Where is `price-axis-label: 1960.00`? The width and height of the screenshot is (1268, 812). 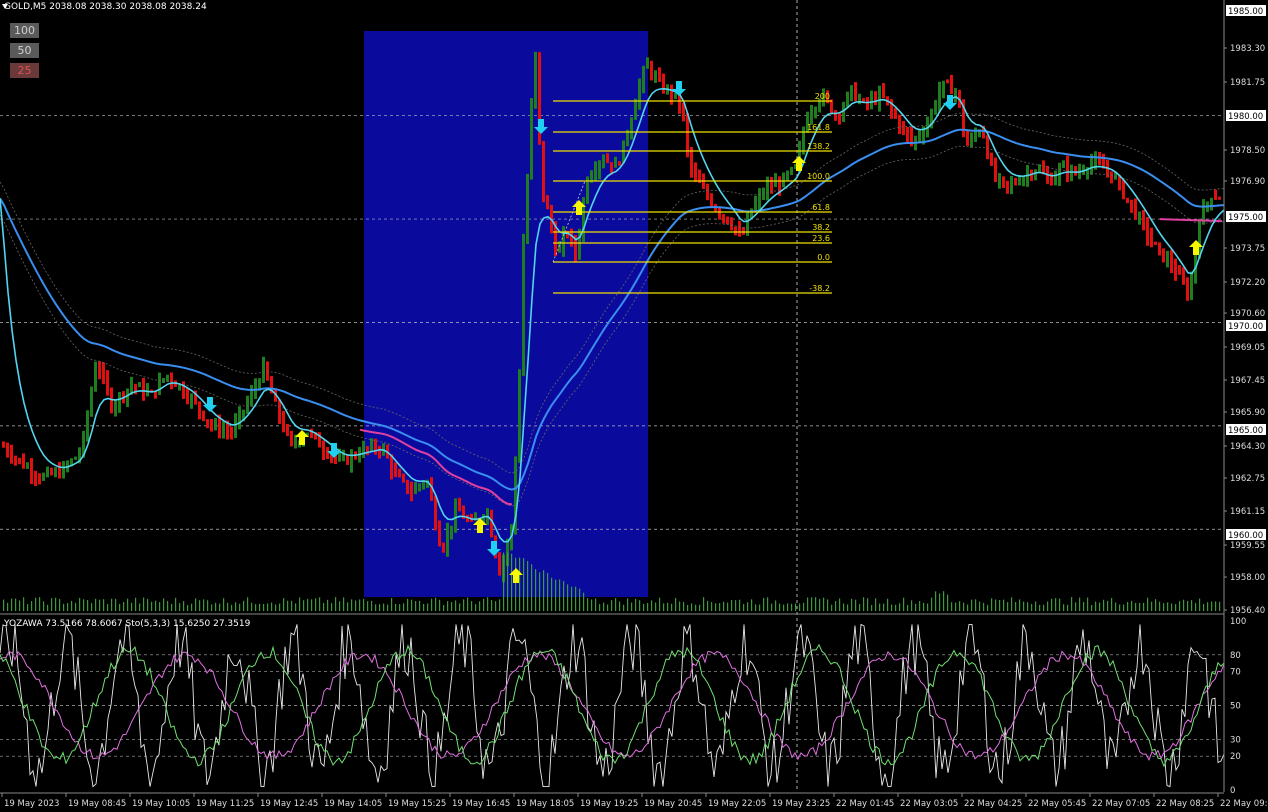 price-axis-label: 1960.00 is located at coordinates (1245, 536).